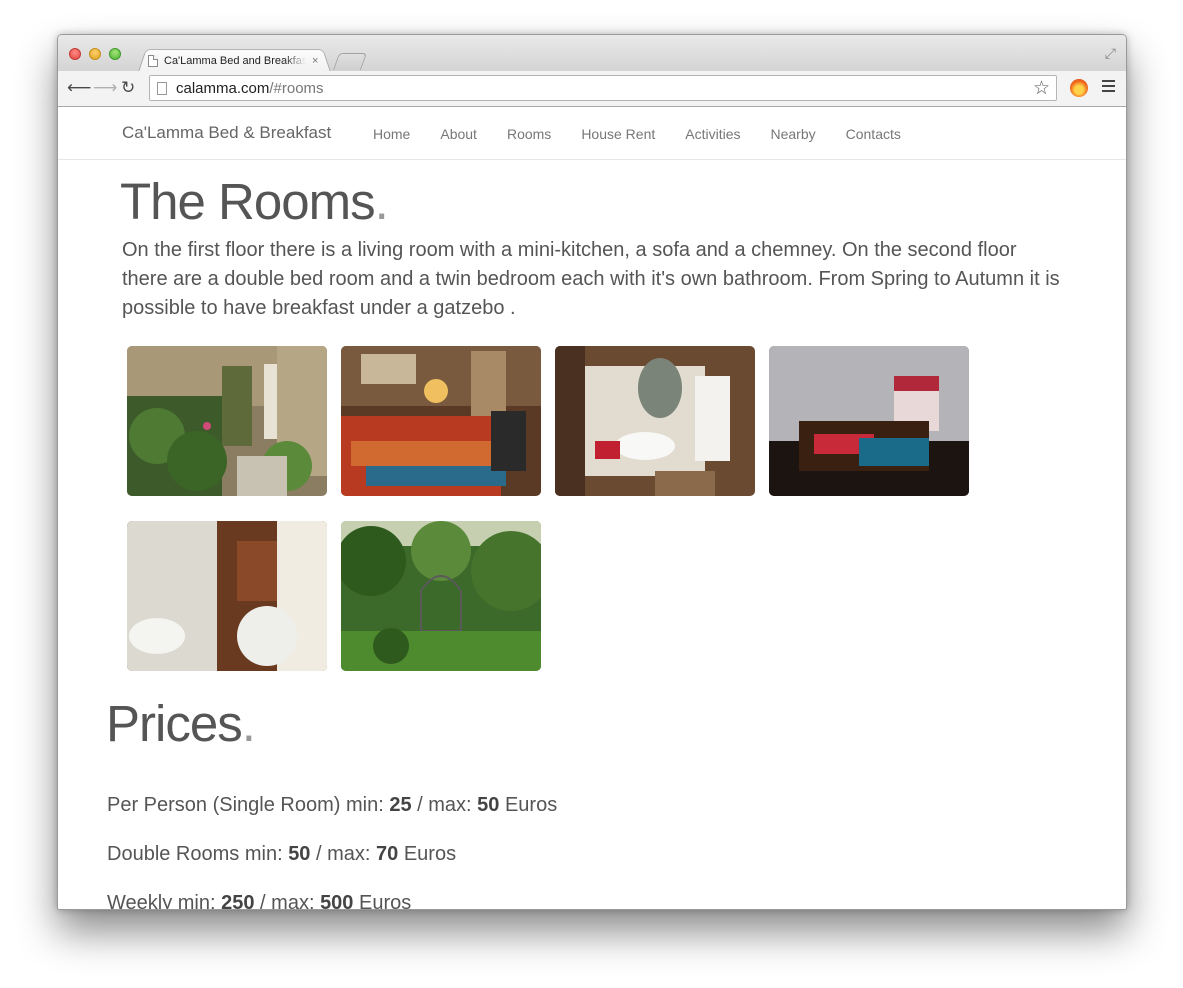 This screenshot has height=988, width=1183. Describe the element at coordinates (223, 88) in the screenshot. I see `url-domain: calamma.com` at that location.